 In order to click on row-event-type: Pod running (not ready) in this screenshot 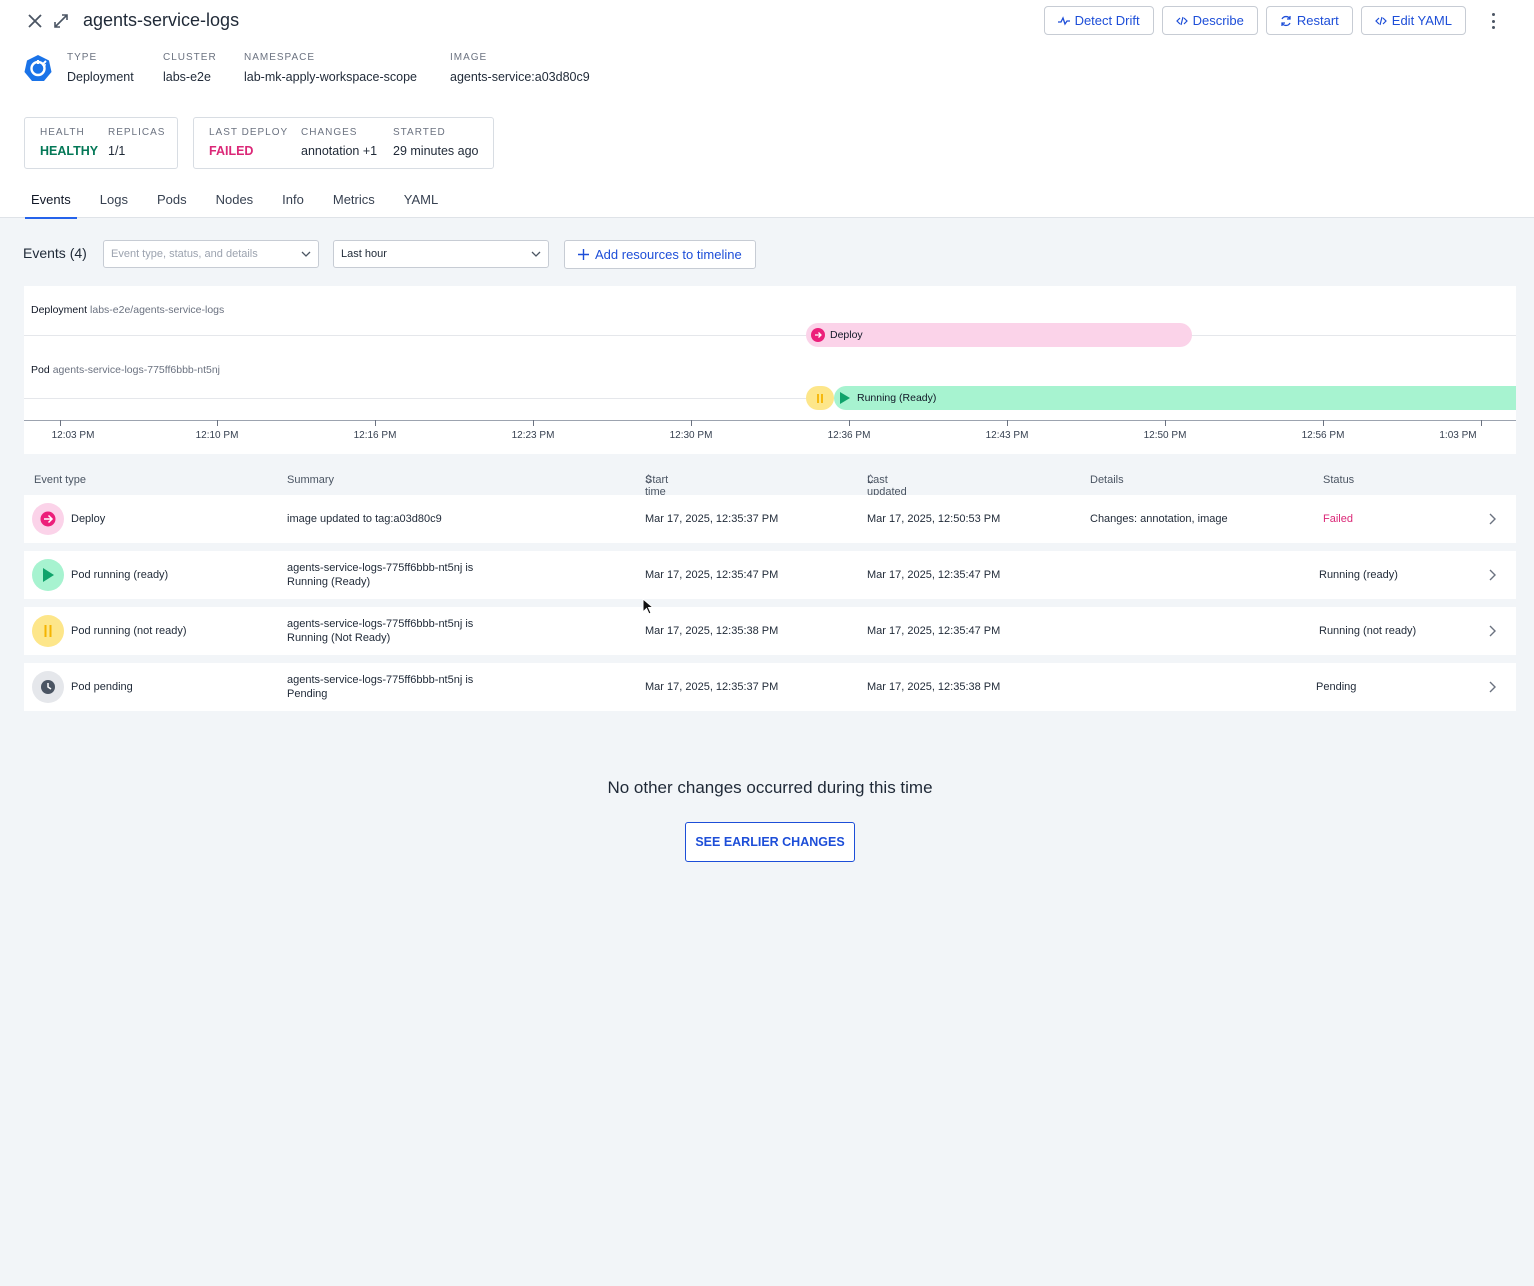, I will do `click(129, 631)`.